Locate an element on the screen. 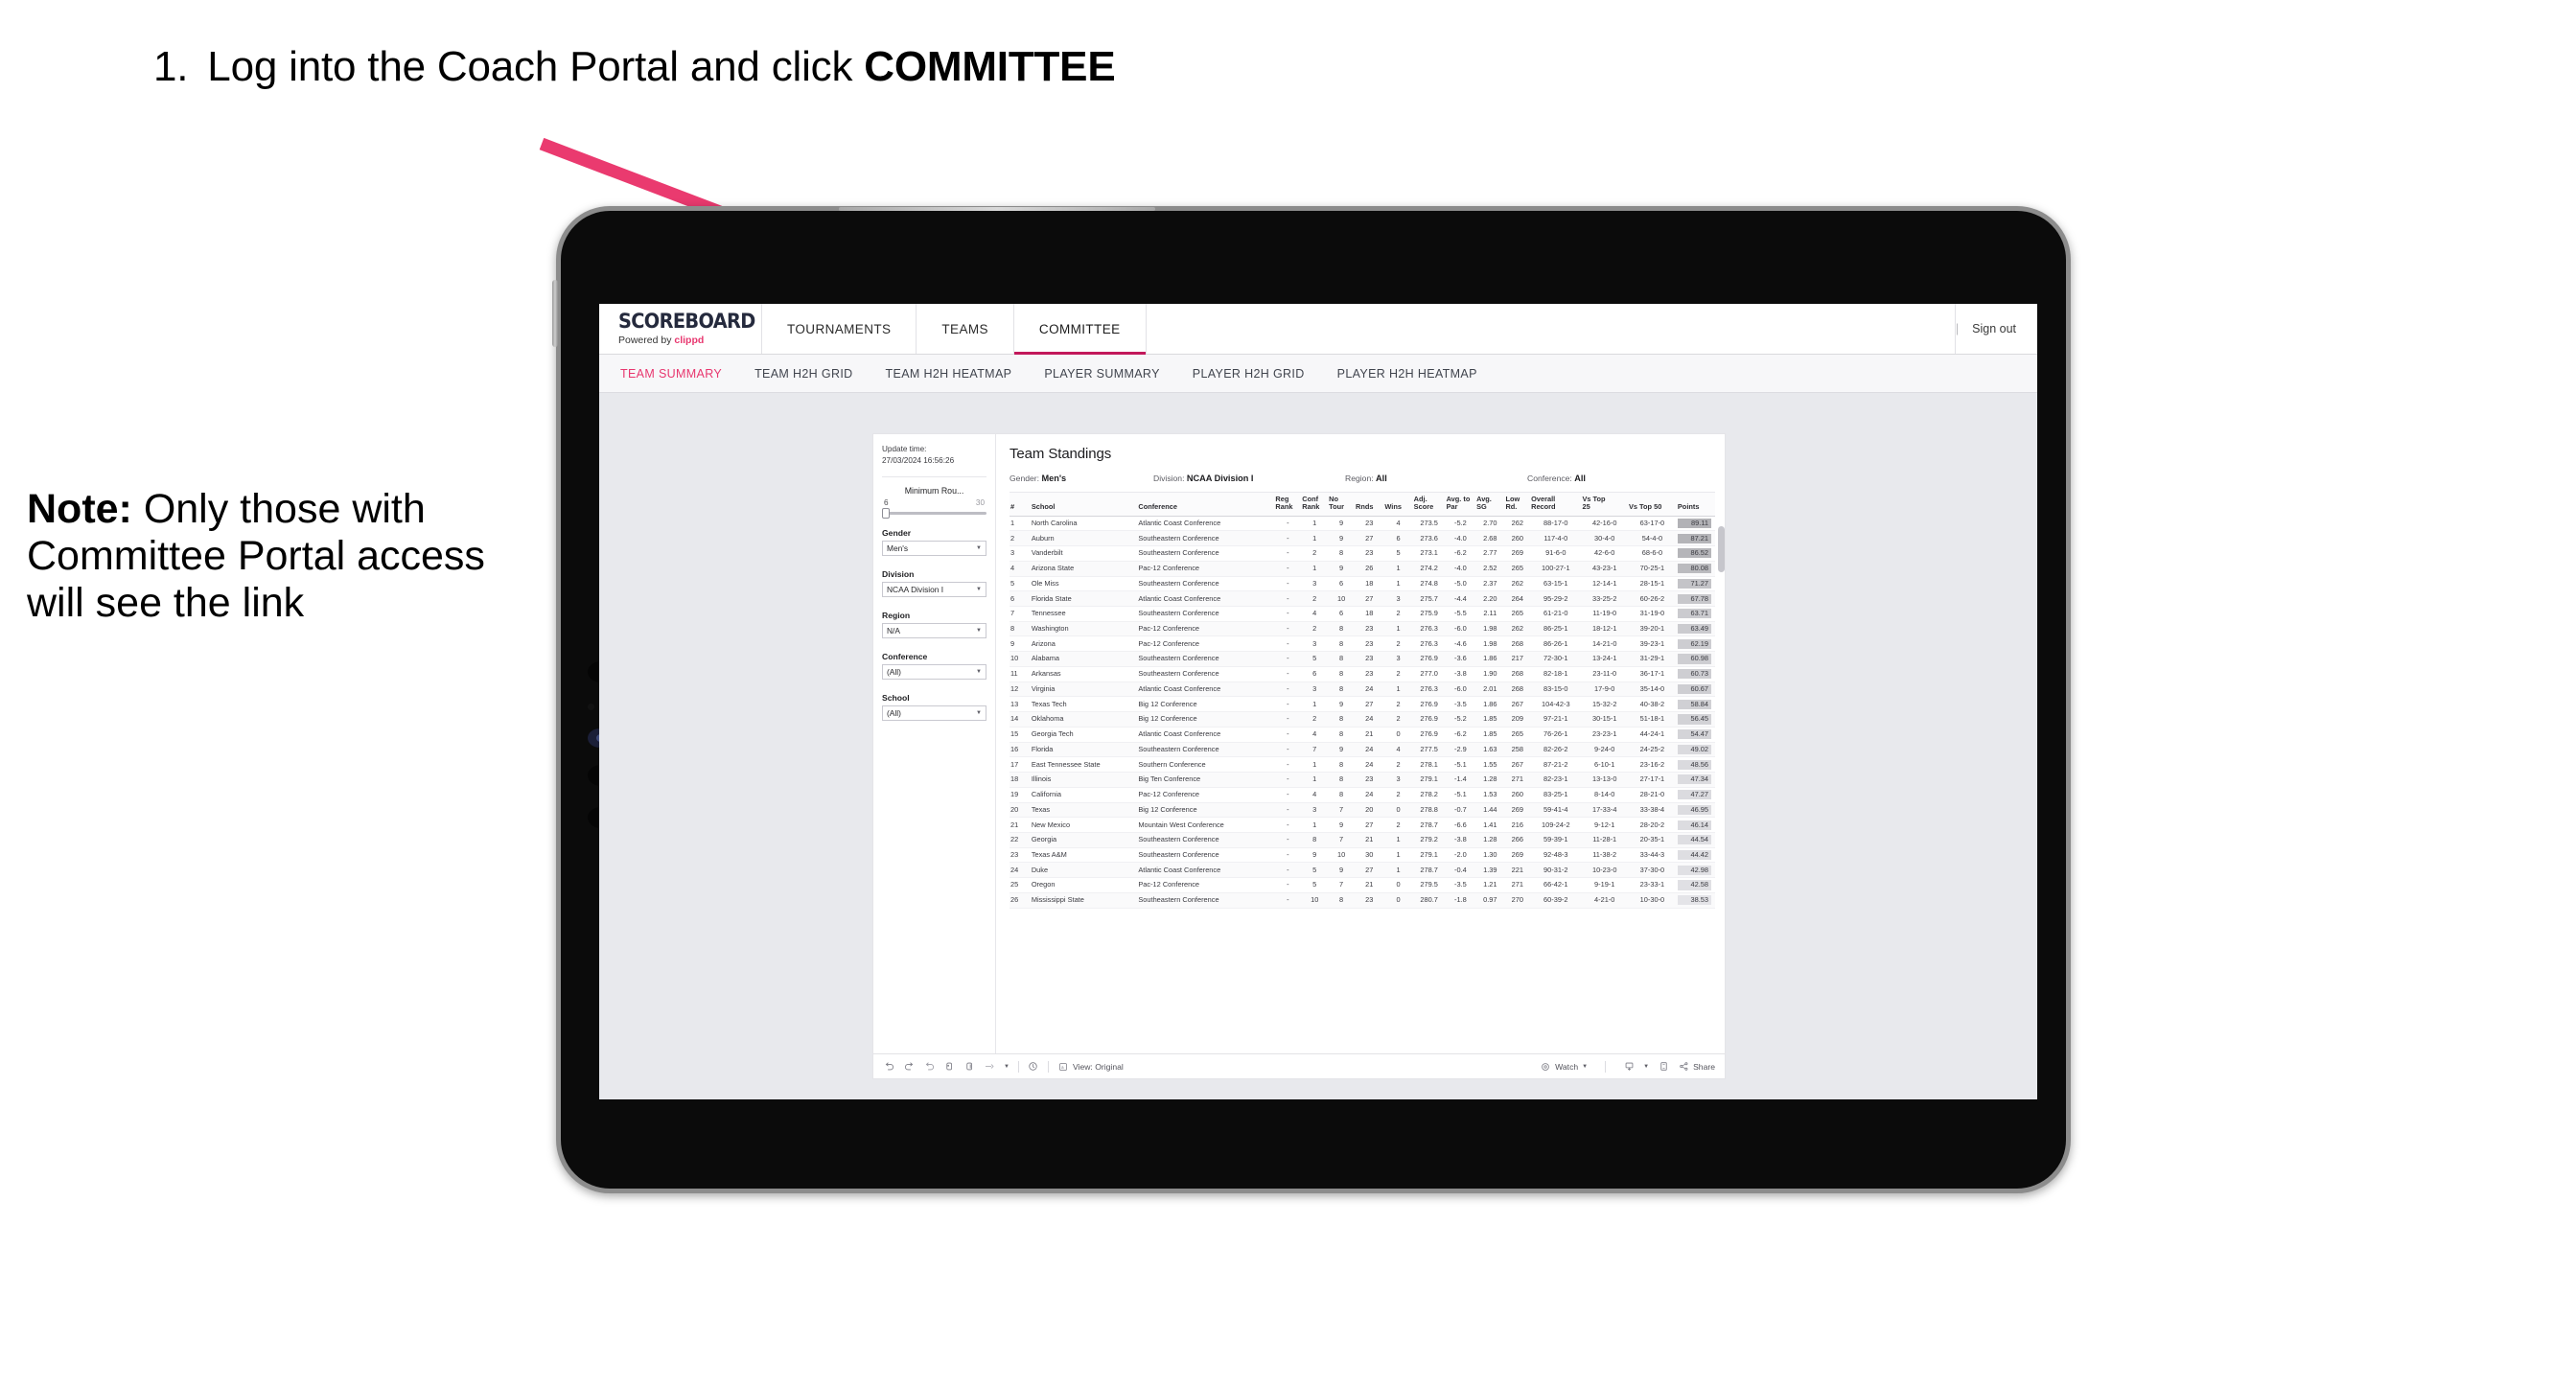 Image resolution: width=2576 pixels, height=1386 pixels. col-rank: # is located at coordinates (1021, 505).